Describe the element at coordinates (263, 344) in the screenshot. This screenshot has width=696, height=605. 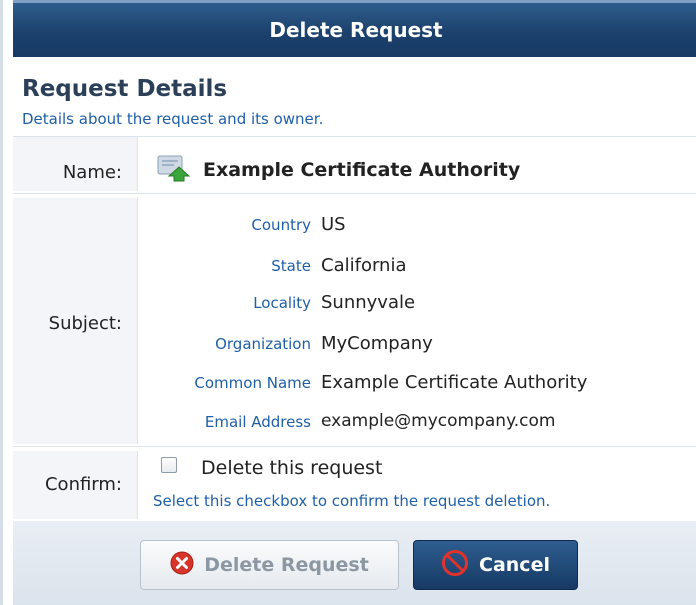
I see `subject-key-organization: Organization` at that location.